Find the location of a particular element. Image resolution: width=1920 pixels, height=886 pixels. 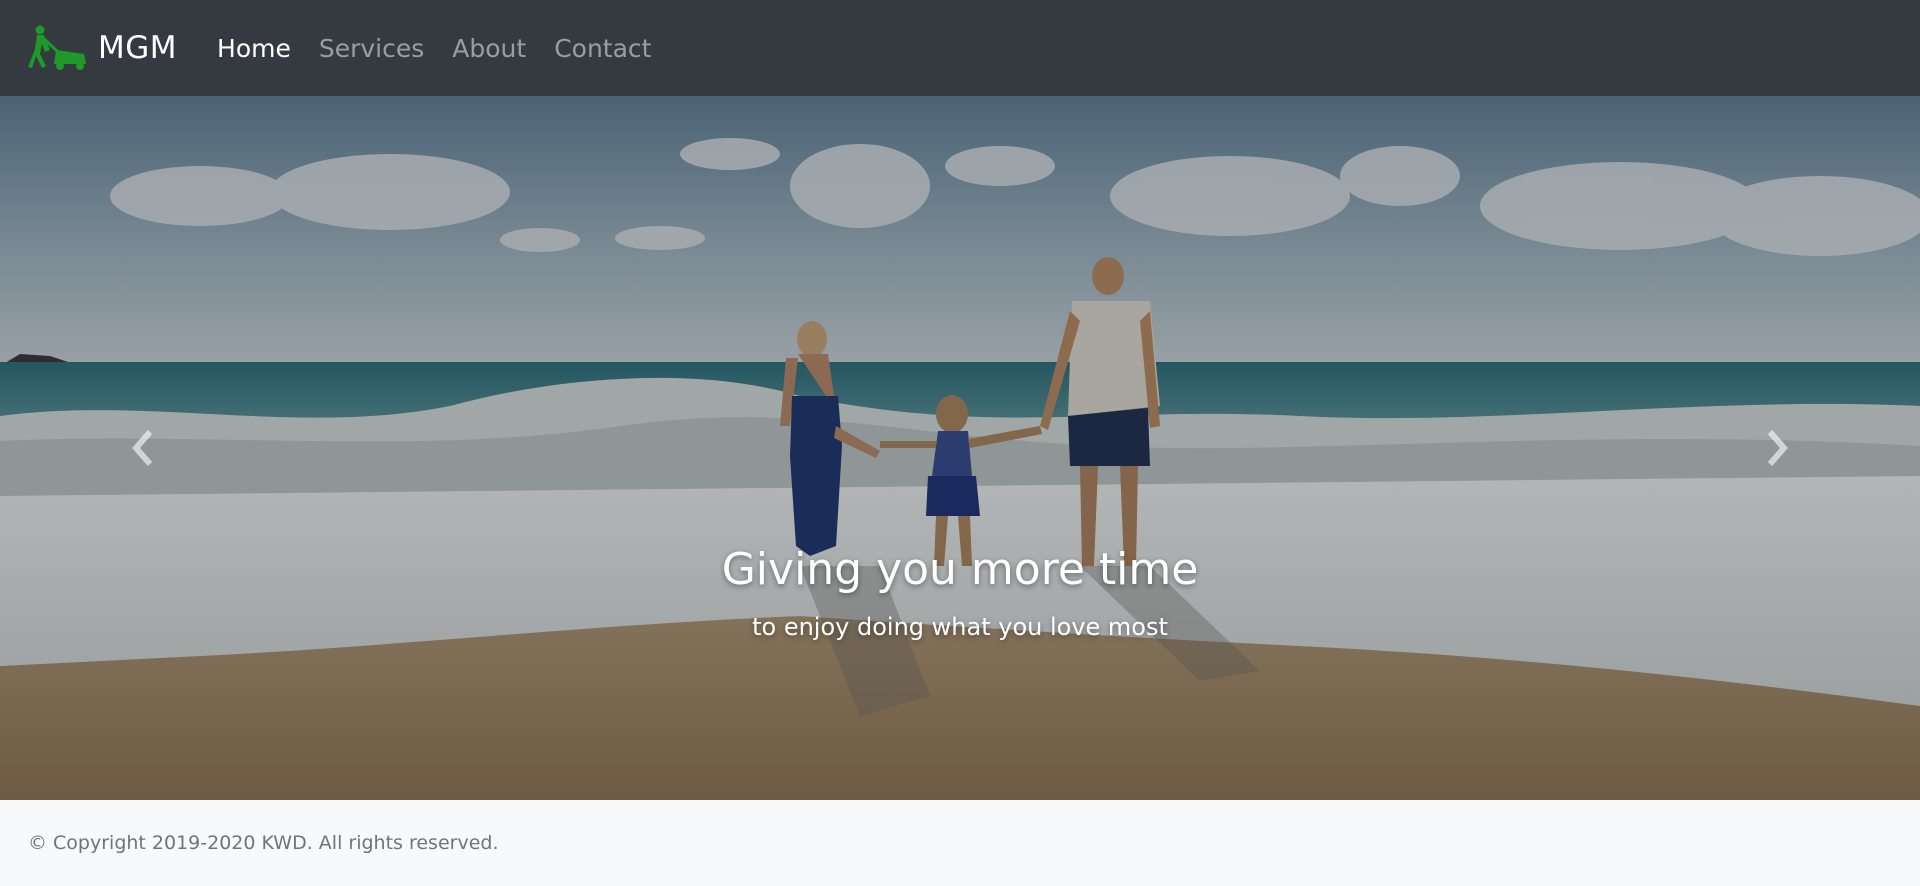

chevron-right-icon is located at coordinates (1777, 448).